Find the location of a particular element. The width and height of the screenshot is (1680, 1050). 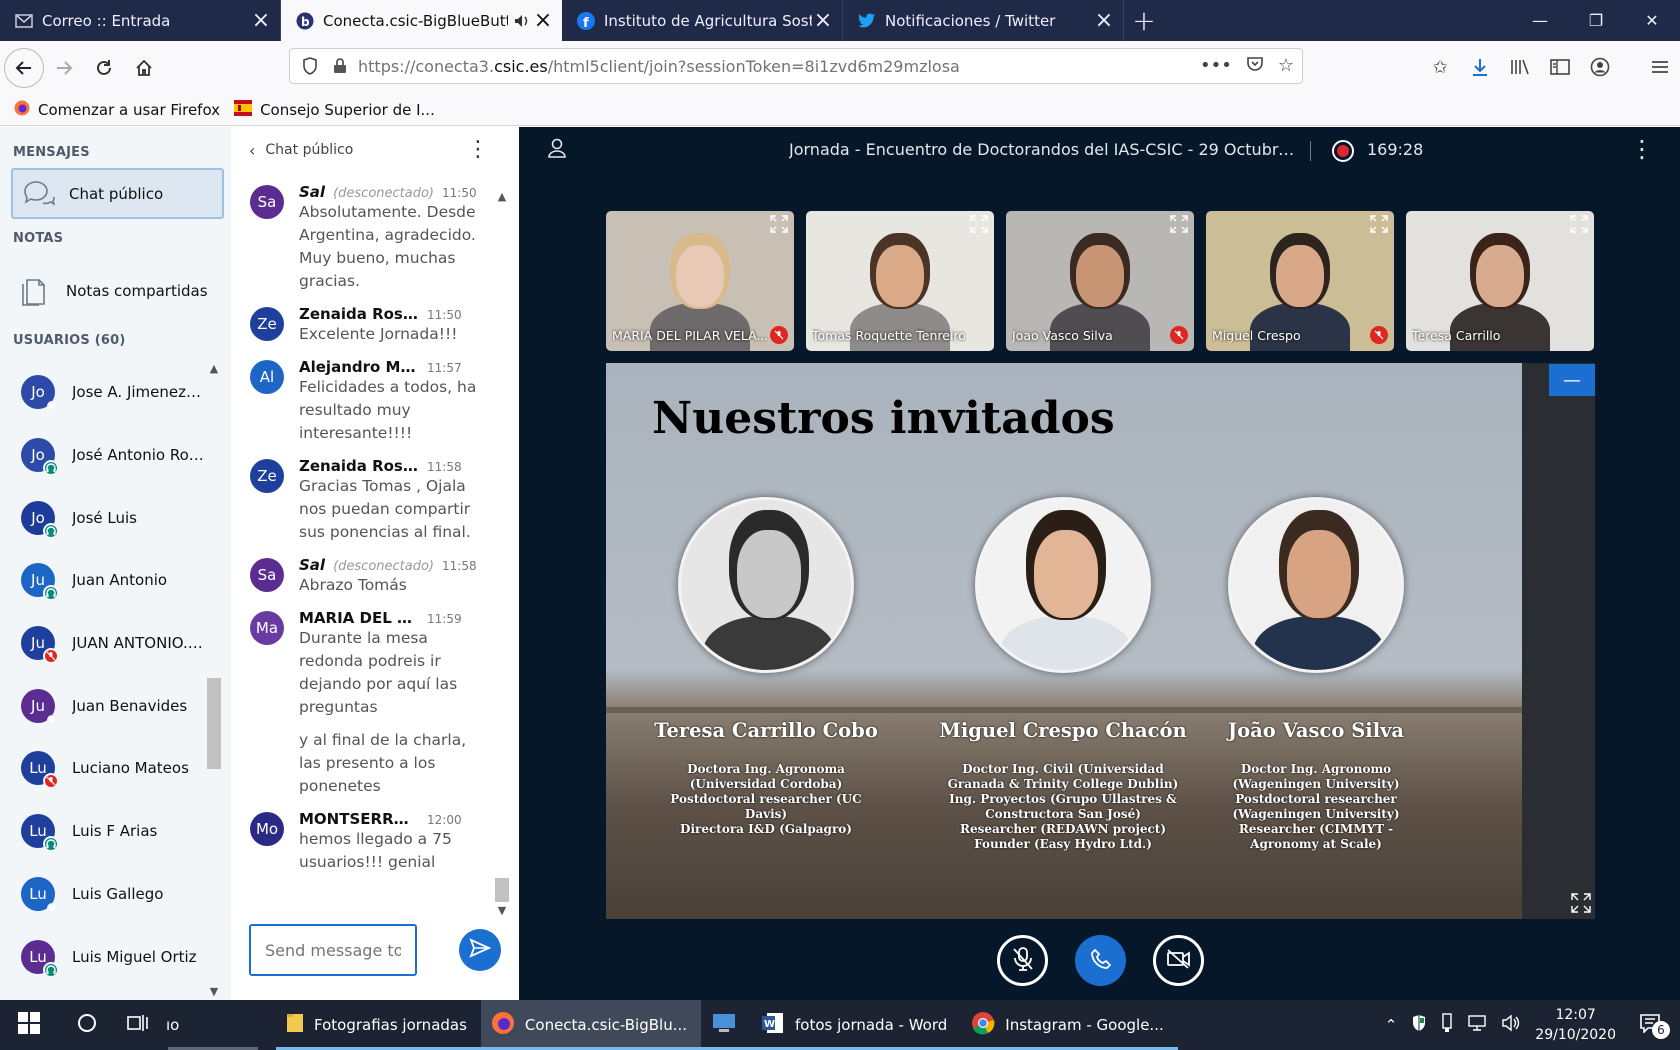

taskbar-app-button: Fotografias jornadas is located at coordinates (378, 1025).